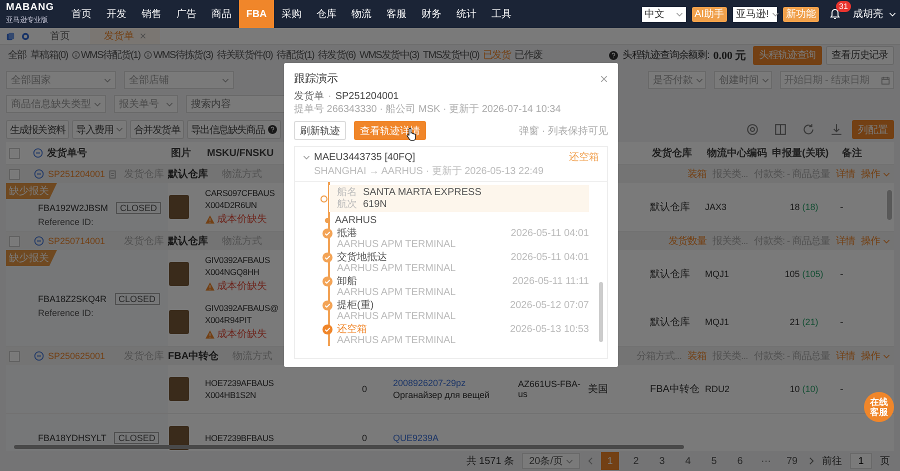  What do you see at coordinates (362, 257) in the screenshot?
I see `event-name: 交货地抵达` at bounding box center [362, 257].